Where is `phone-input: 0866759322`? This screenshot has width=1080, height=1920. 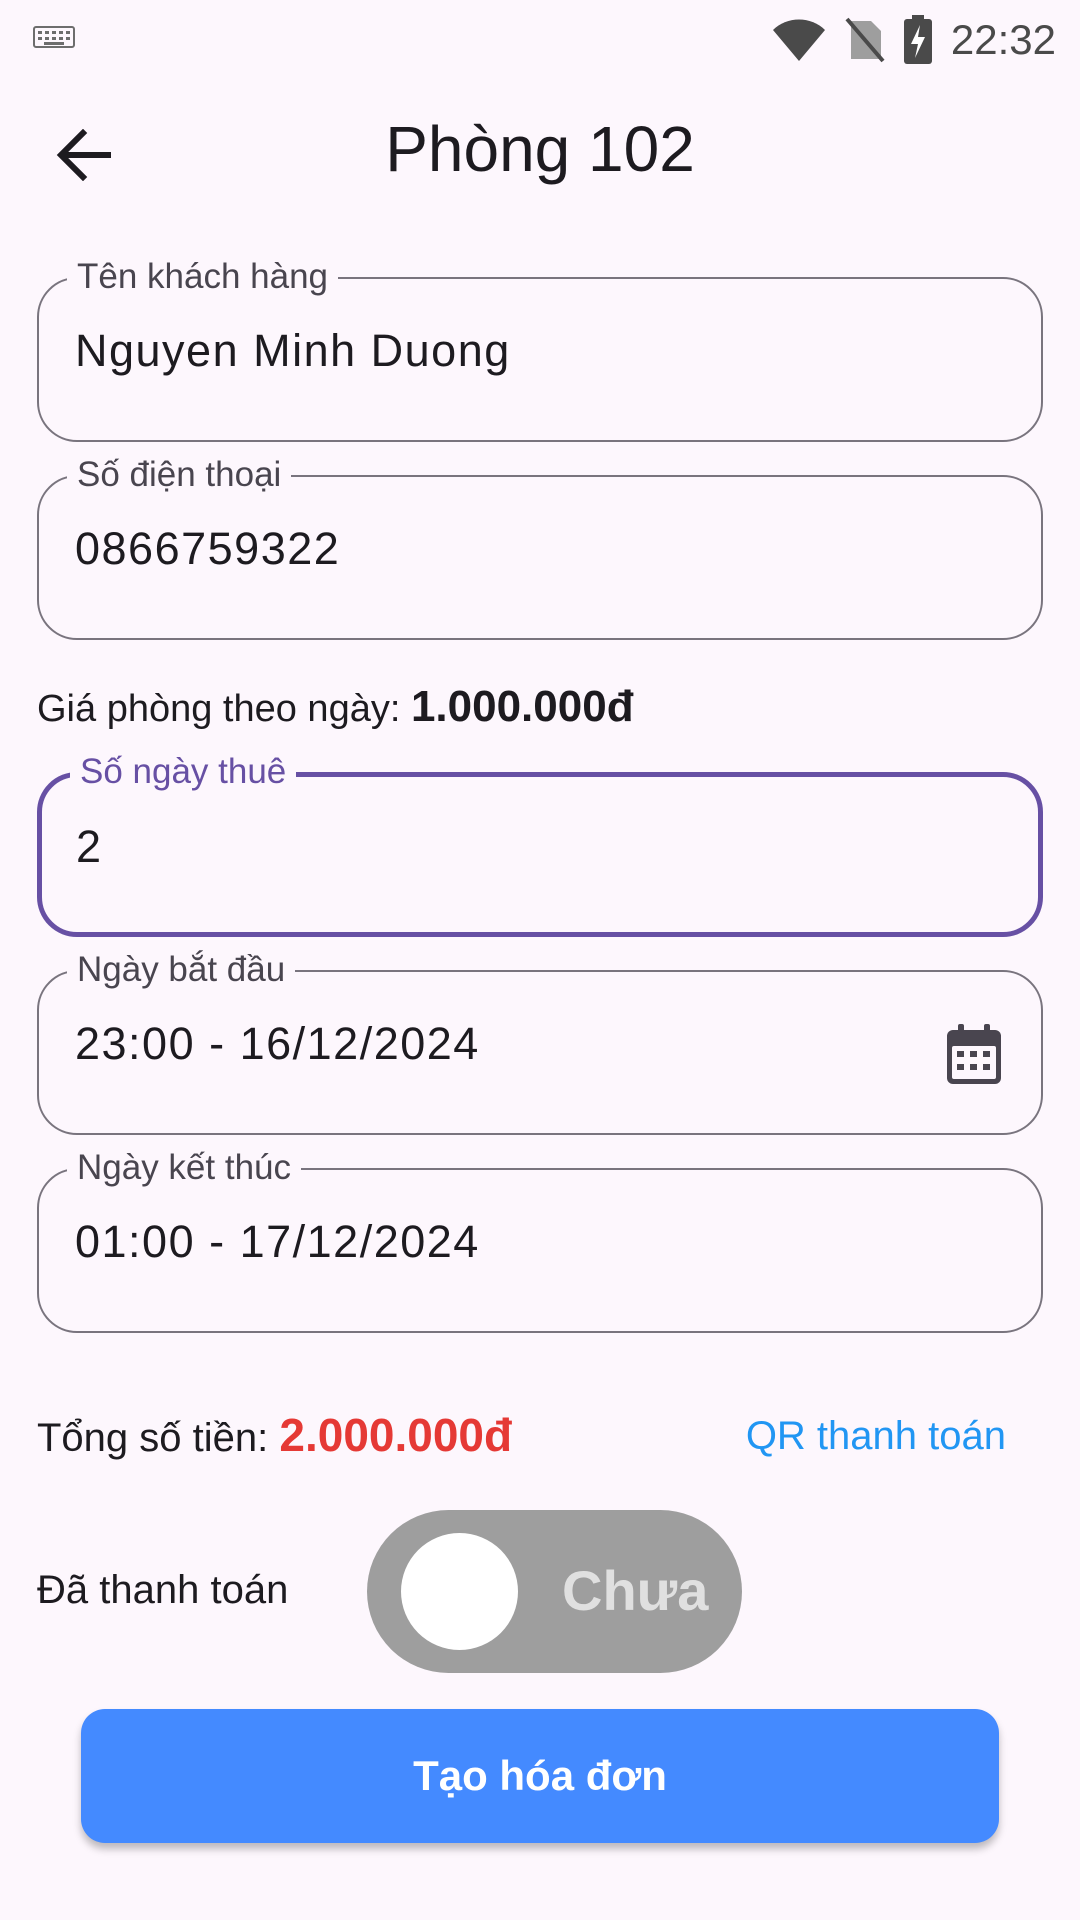
phone-input: 0866759322 is located at coordinates (485, 549).